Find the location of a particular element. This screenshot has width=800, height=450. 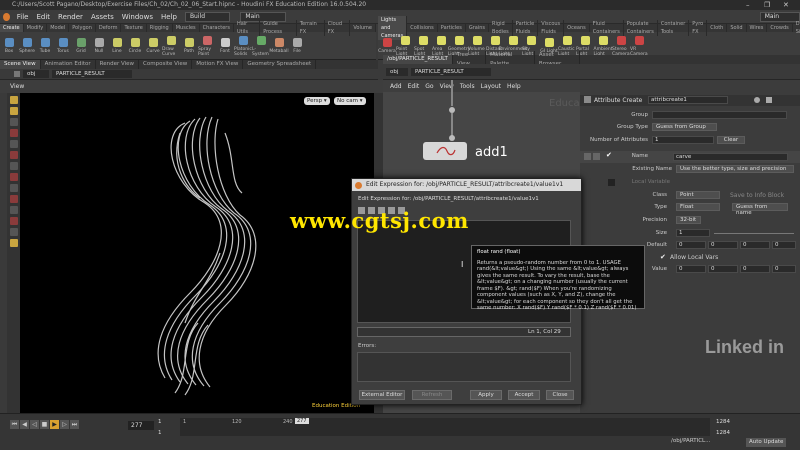

step-forward-icon: ▷ is located at coordinates (64, 424).